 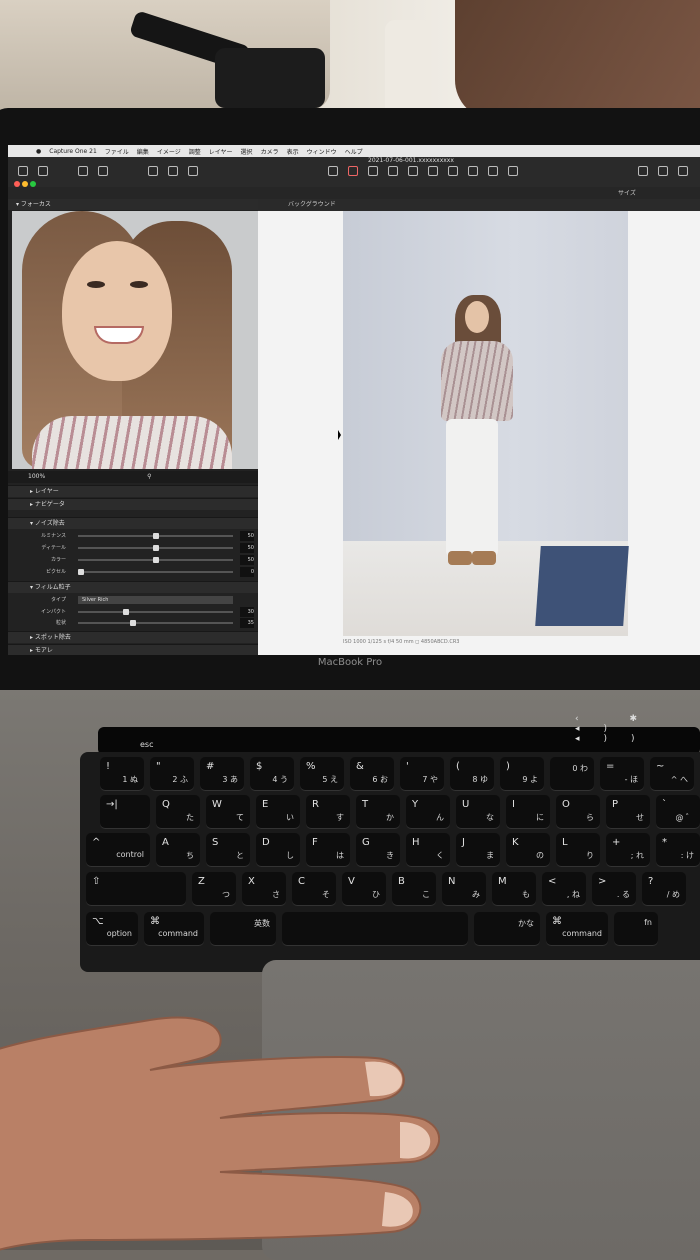 I want to click on eraser-tool-icon, so click(x=453, y=171).